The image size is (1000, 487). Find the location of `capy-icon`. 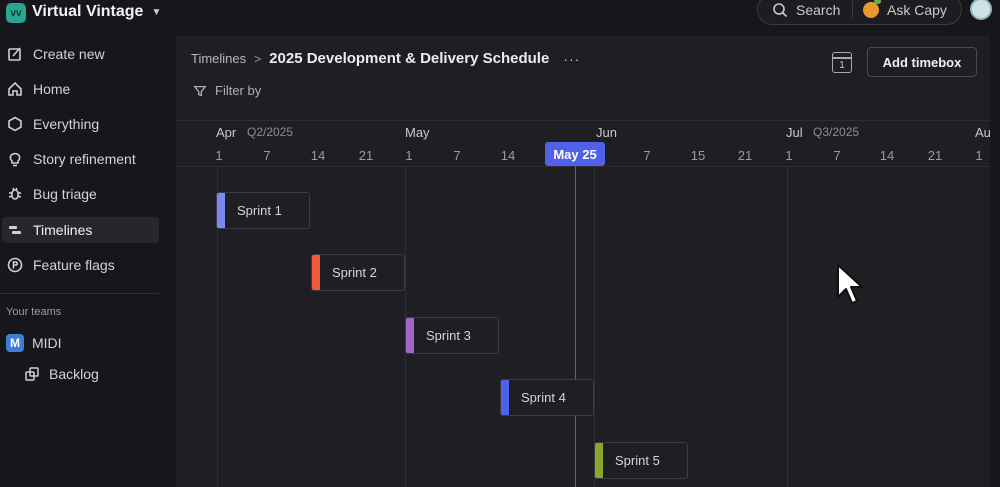

capy-icon is located at coordinates (872, 9).